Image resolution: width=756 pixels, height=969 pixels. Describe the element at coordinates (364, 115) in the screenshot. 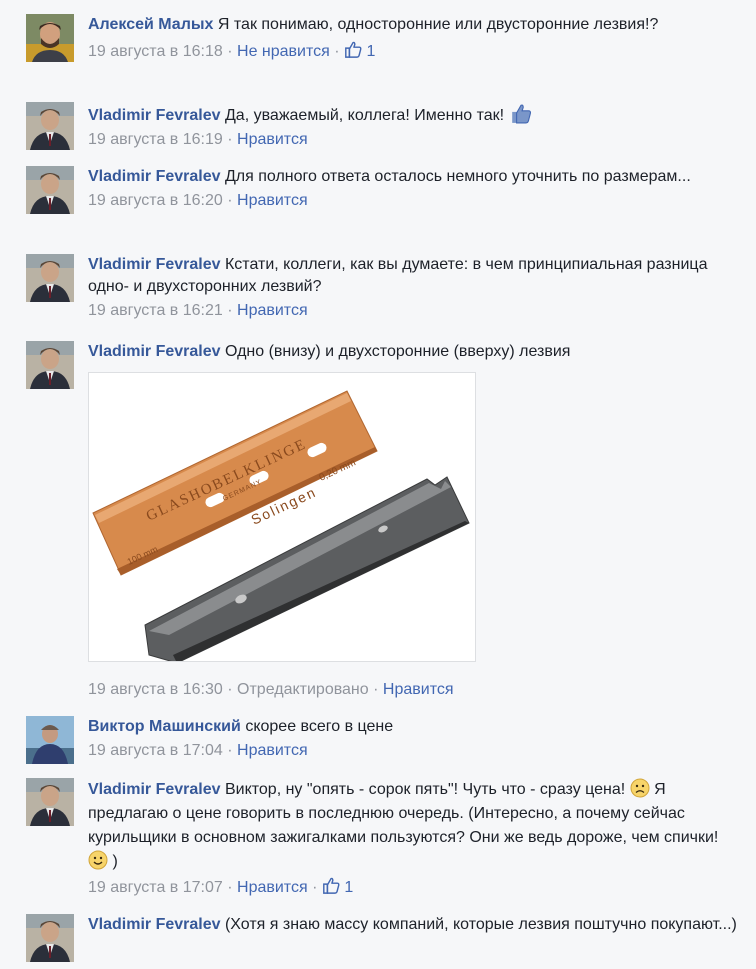

I see `comment-text: Да, уважаемый, коллега! Именно так!` at that location.